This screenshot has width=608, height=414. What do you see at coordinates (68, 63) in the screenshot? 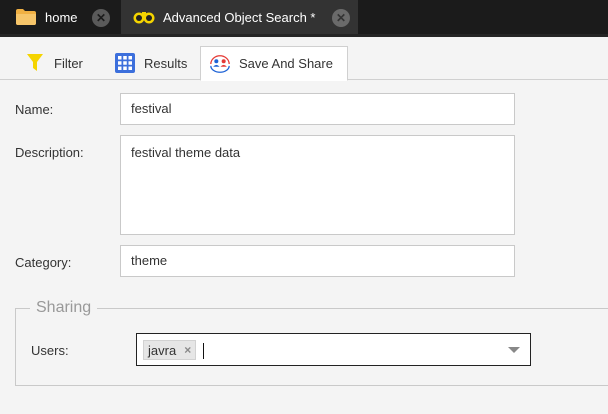
I see `tab-filter-label: Filter` at bounding box center [68, 63].